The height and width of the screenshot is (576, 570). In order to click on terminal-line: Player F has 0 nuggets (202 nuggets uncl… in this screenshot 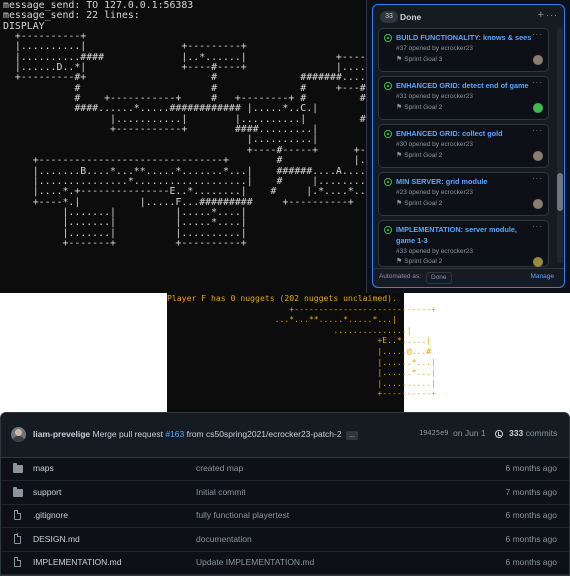, I will do `click(282, 298)`.